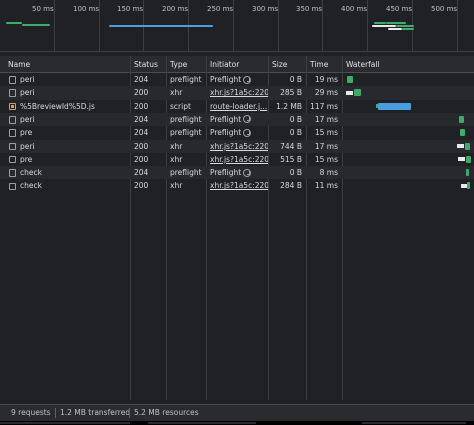 The height and width of the screenshot is (425, 474). Describe the element at coordinates (57, 106) in the screenshot. I see `request-name: %5BreviewId%5D.js` at that location.